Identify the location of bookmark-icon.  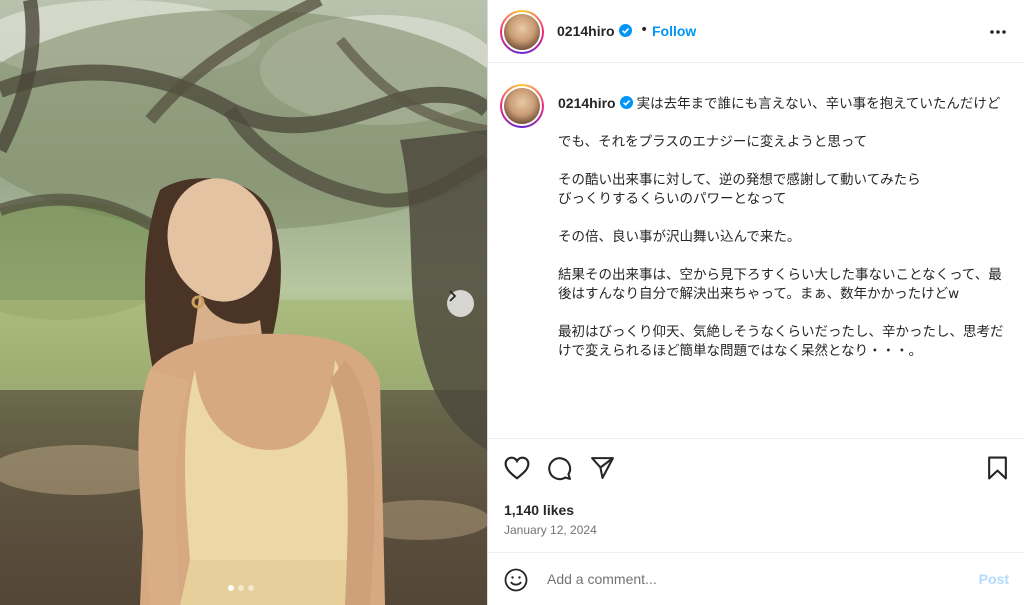
(997, 468).